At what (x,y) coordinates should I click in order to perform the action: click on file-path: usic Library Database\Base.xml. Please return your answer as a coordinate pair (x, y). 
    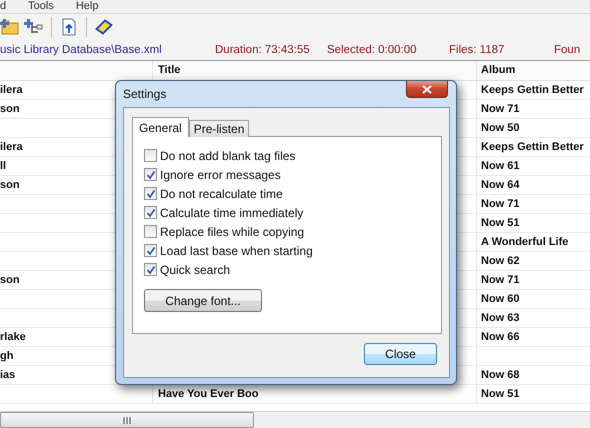
    Looking at the image, I should click on (81, 50).